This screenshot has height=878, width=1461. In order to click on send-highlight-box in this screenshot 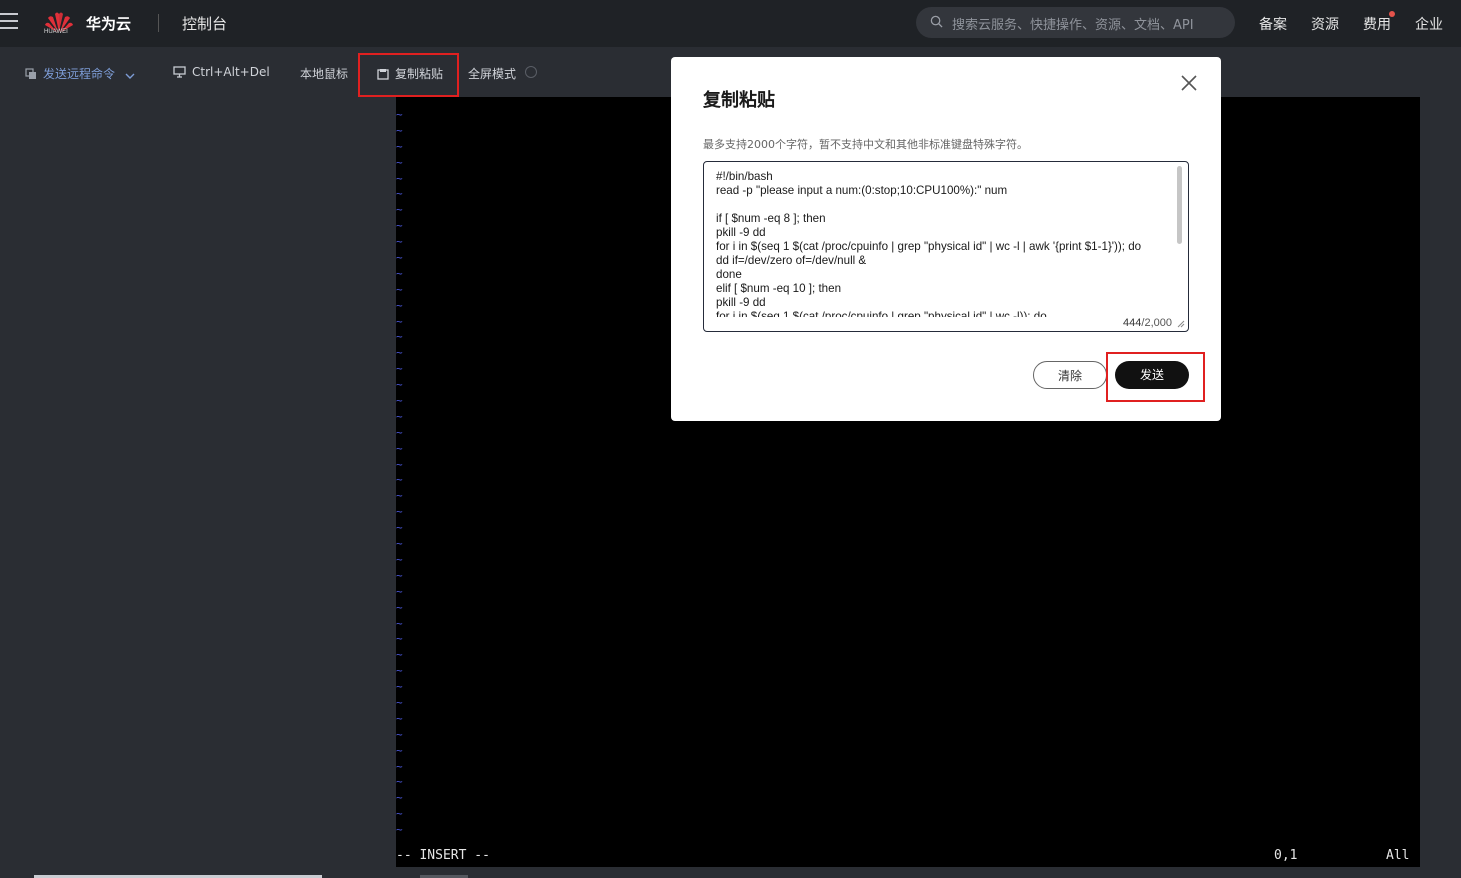, I will do `click(1155, 377)`.